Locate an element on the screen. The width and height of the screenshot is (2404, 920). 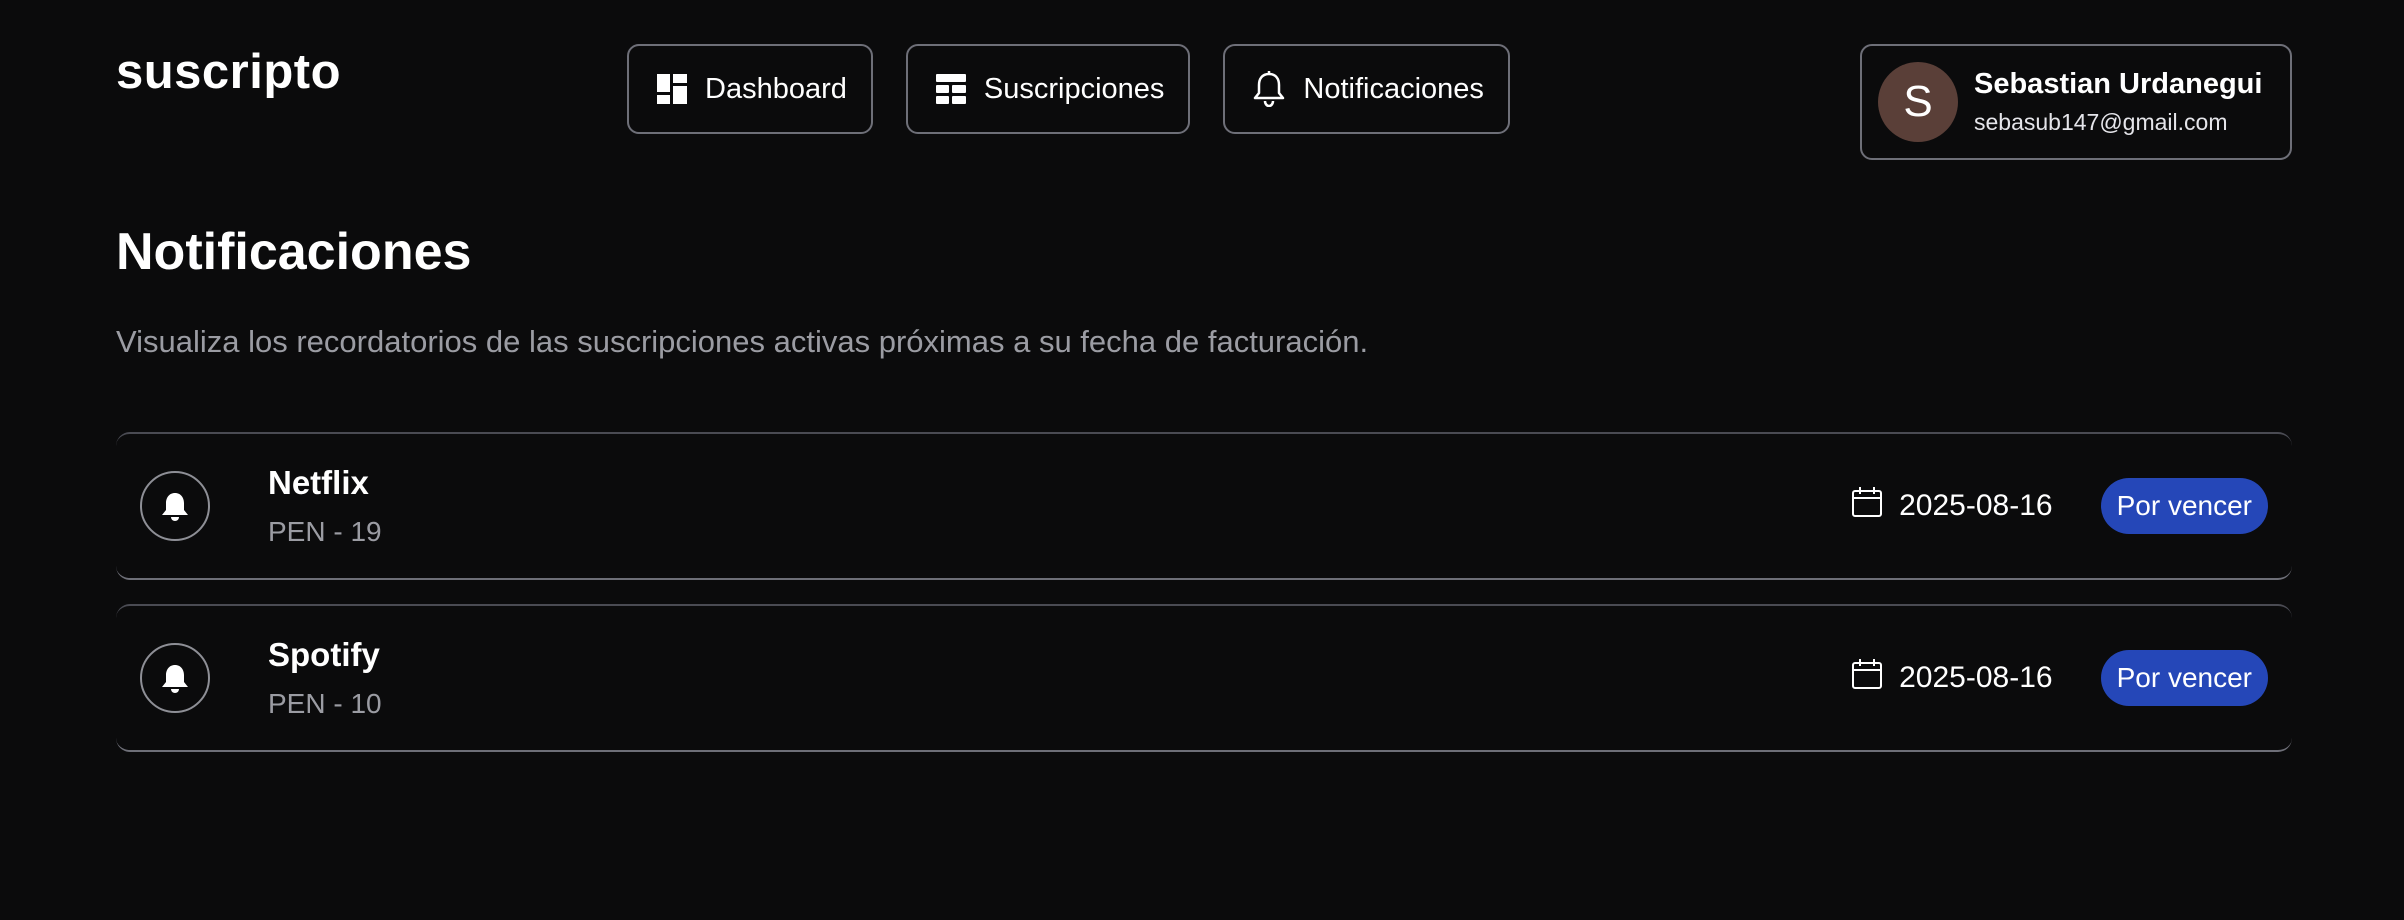
nav-suscripciones-label: Suscripciones is located at coordinates (1074, 88).